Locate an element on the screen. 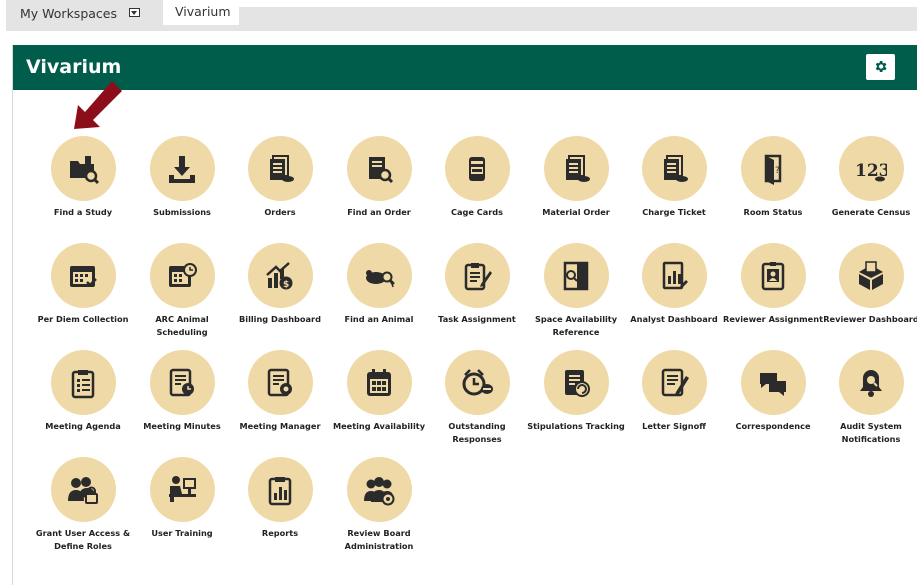 Image resolution: width=917 pixels, height=585 pixels. tile-label: Meeting Agenda is located at coordinates (83, 426).